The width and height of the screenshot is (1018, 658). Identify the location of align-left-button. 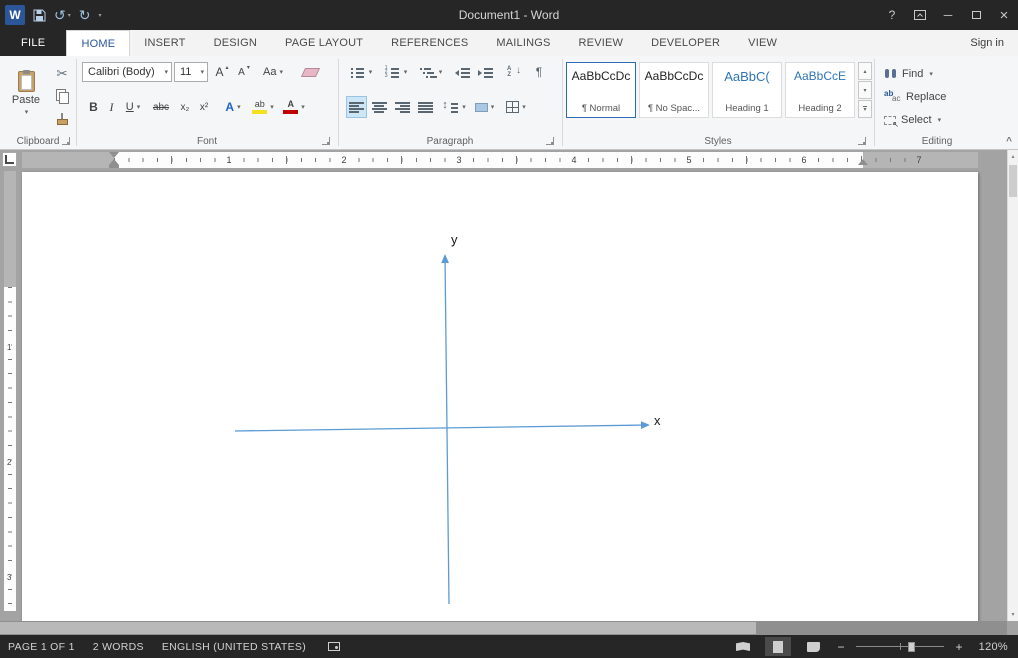
(356, 107).